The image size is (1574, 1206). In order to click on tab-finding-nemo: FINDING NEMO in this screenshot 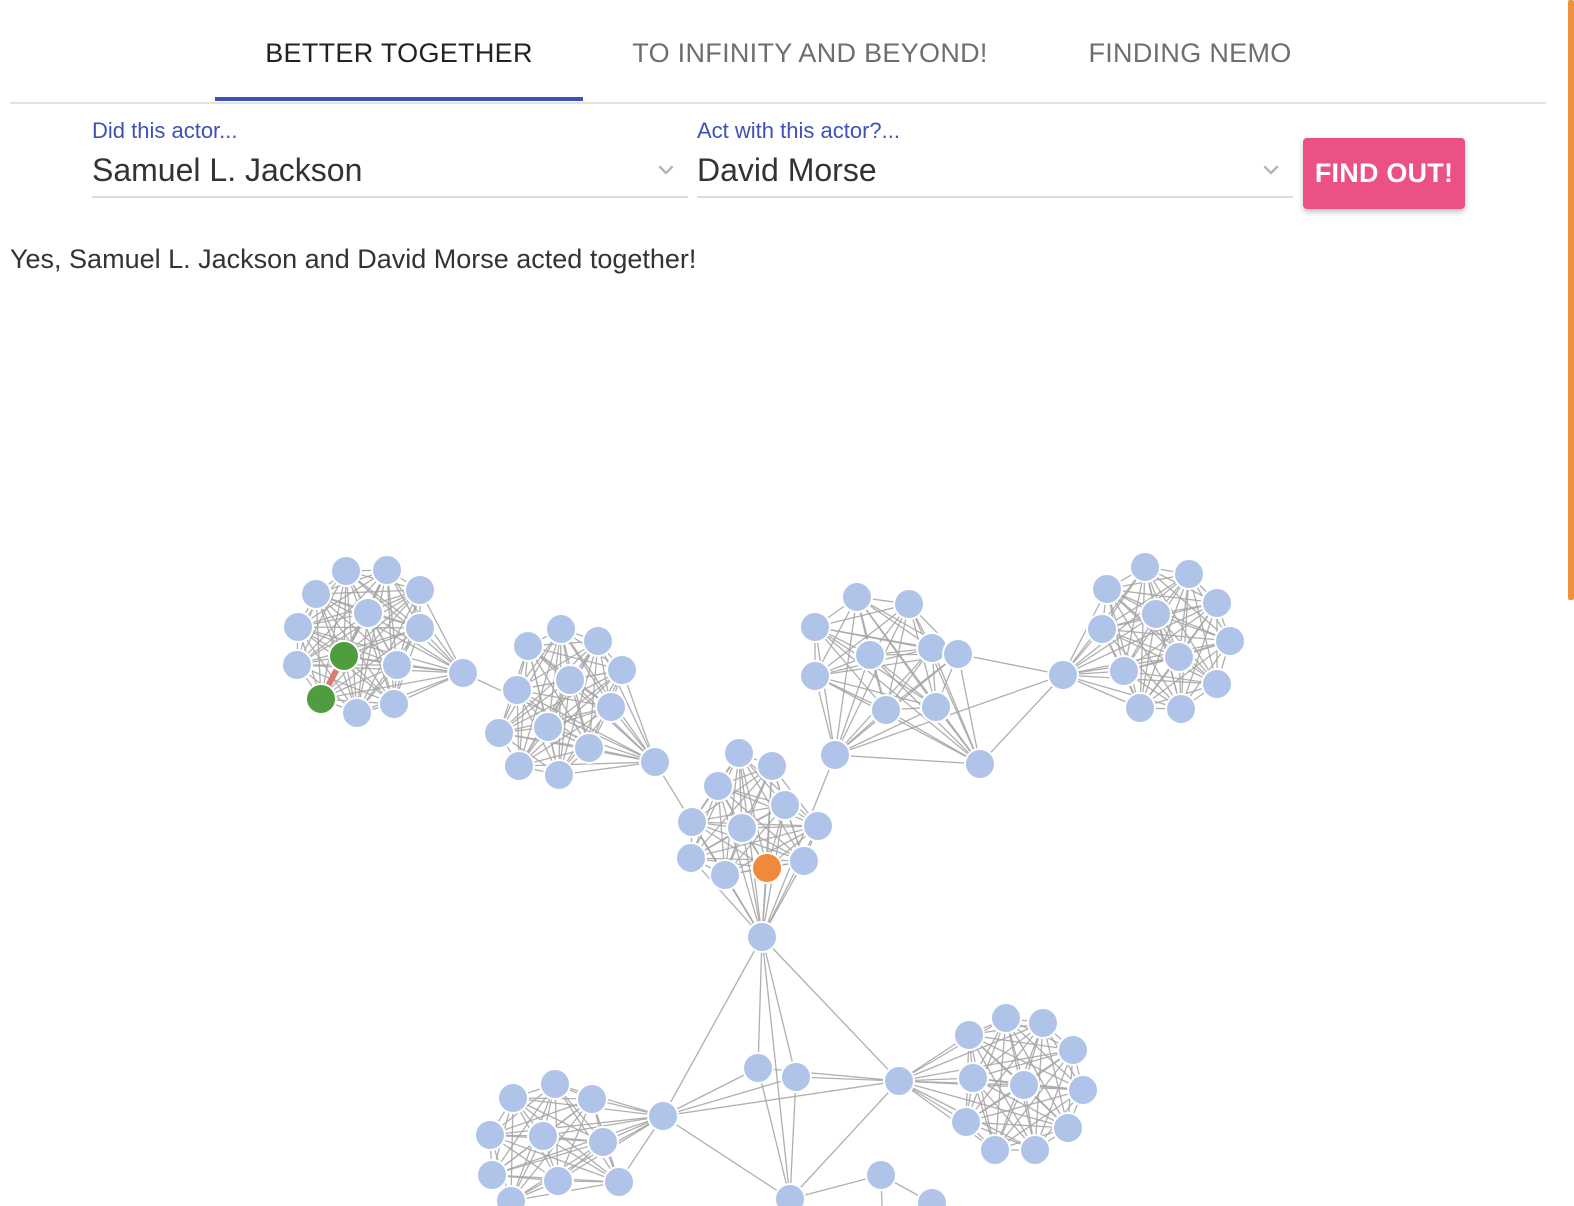, I will do `click(1190, 51)`.